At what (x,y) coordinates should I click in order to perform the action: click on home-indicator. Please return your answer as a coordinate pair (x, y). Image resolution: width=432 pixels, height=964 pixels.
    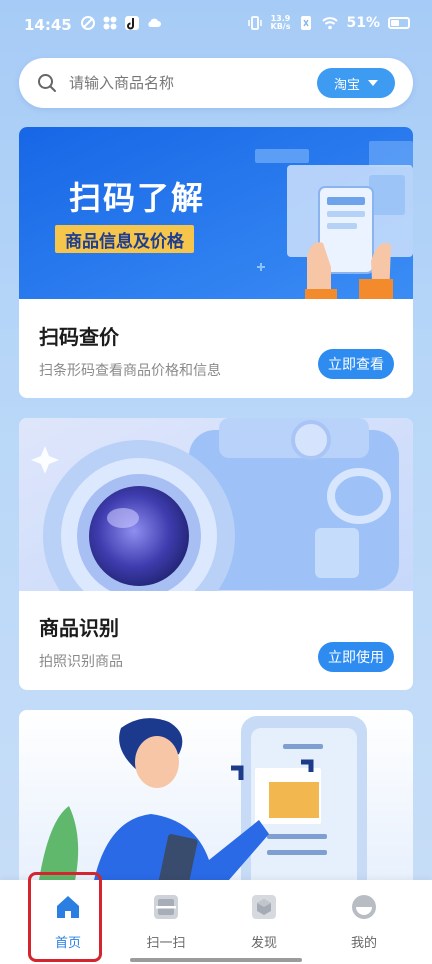
    Looking at the image, I should click on (216, 960).